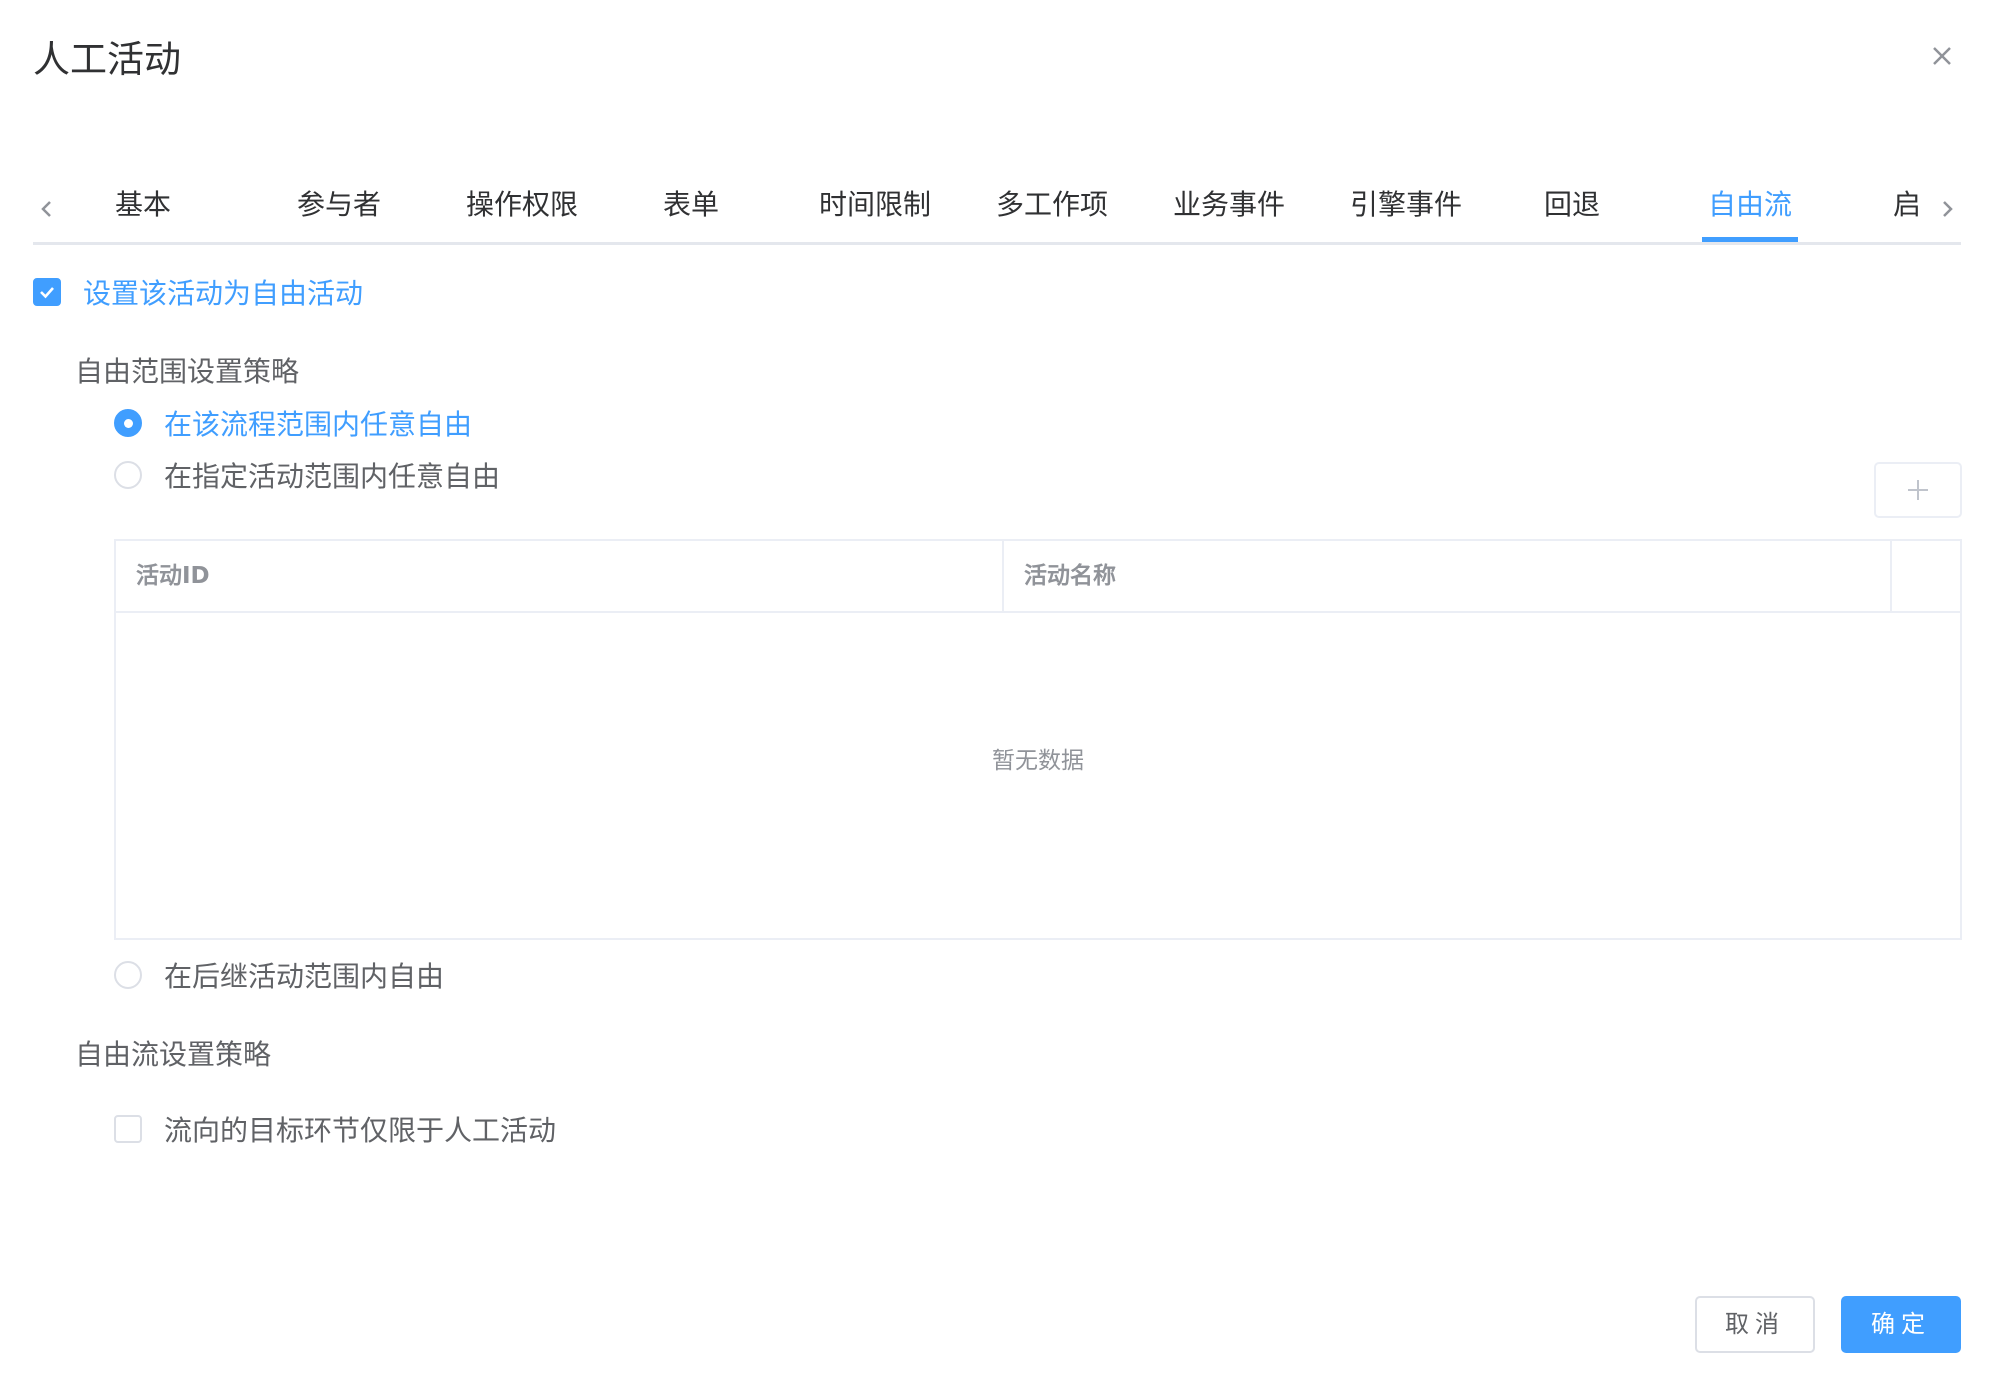 This screenshot has width=1989, height=1385. What do you see at coordinates (128, 475) in the screenshot?
I see `scope-option-specified-radio` at bounding box center [128, 475].